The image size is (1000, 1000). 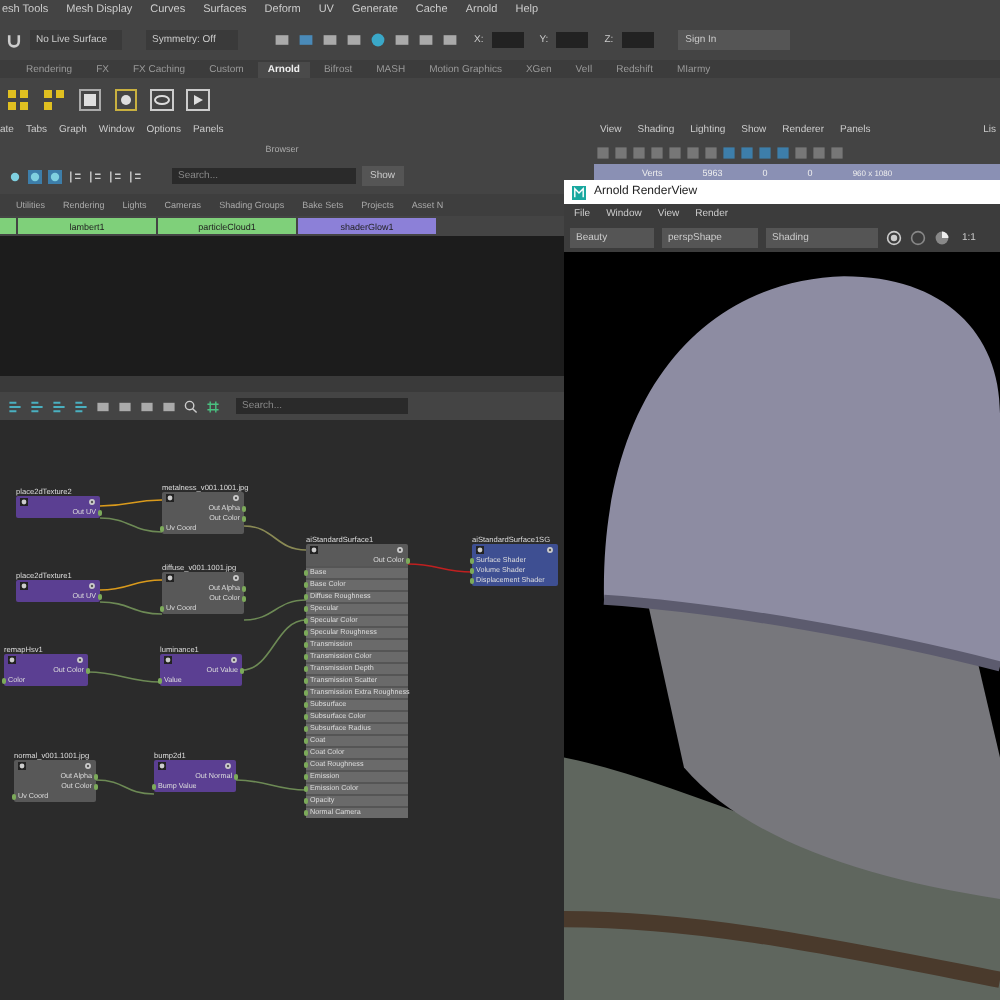 I want to click on channels-icon, so click(x=942, y=238).